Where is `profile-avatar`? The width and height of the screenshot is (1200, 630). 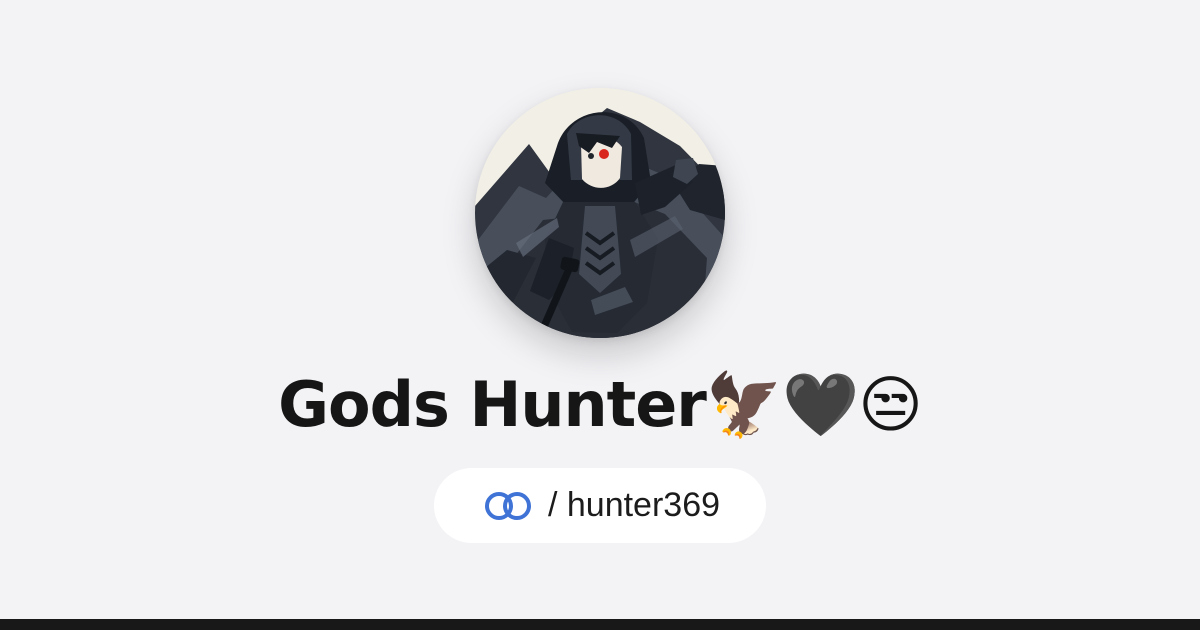
profile-avatar is located at coordinates (600, 213).